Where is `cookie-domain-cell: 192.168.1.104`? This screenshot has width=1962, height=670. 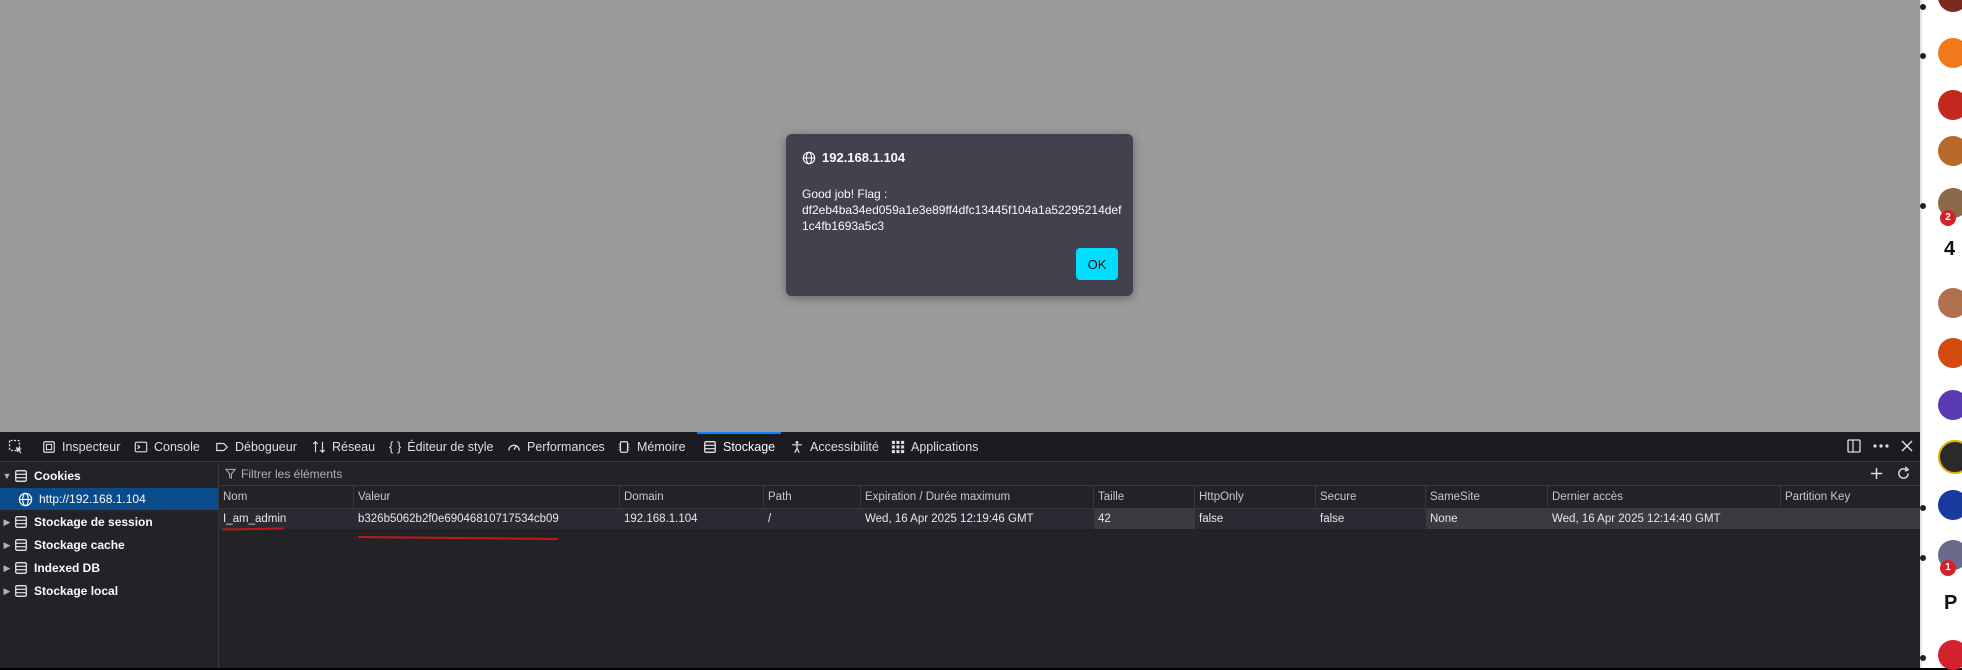 cookie-domain-cell: 192.168.1.104 is located at coordinates (692, 519).